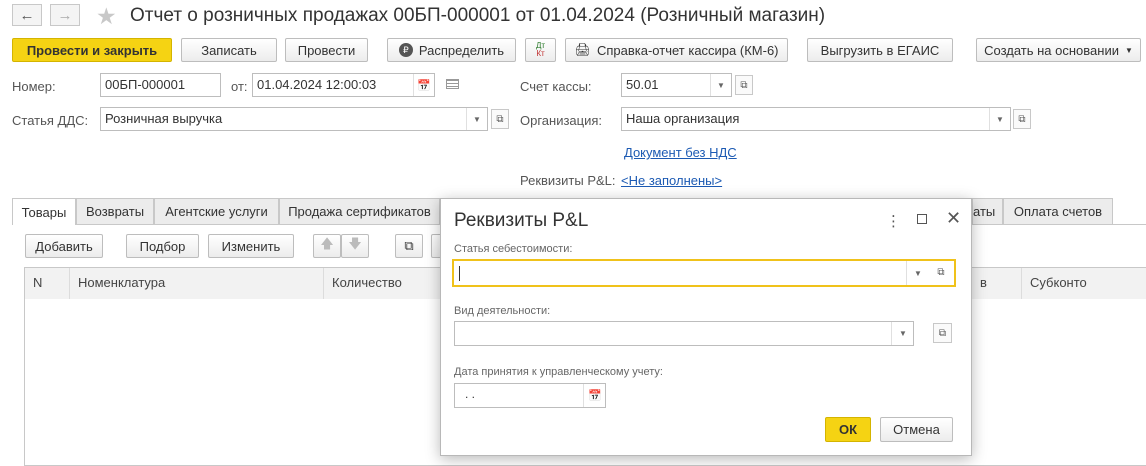 This screenshot has width=1146, height=466. Describe the element at coordinates (367, 282) in the screenshot. I see `col-qty-label: Количество` at that location.